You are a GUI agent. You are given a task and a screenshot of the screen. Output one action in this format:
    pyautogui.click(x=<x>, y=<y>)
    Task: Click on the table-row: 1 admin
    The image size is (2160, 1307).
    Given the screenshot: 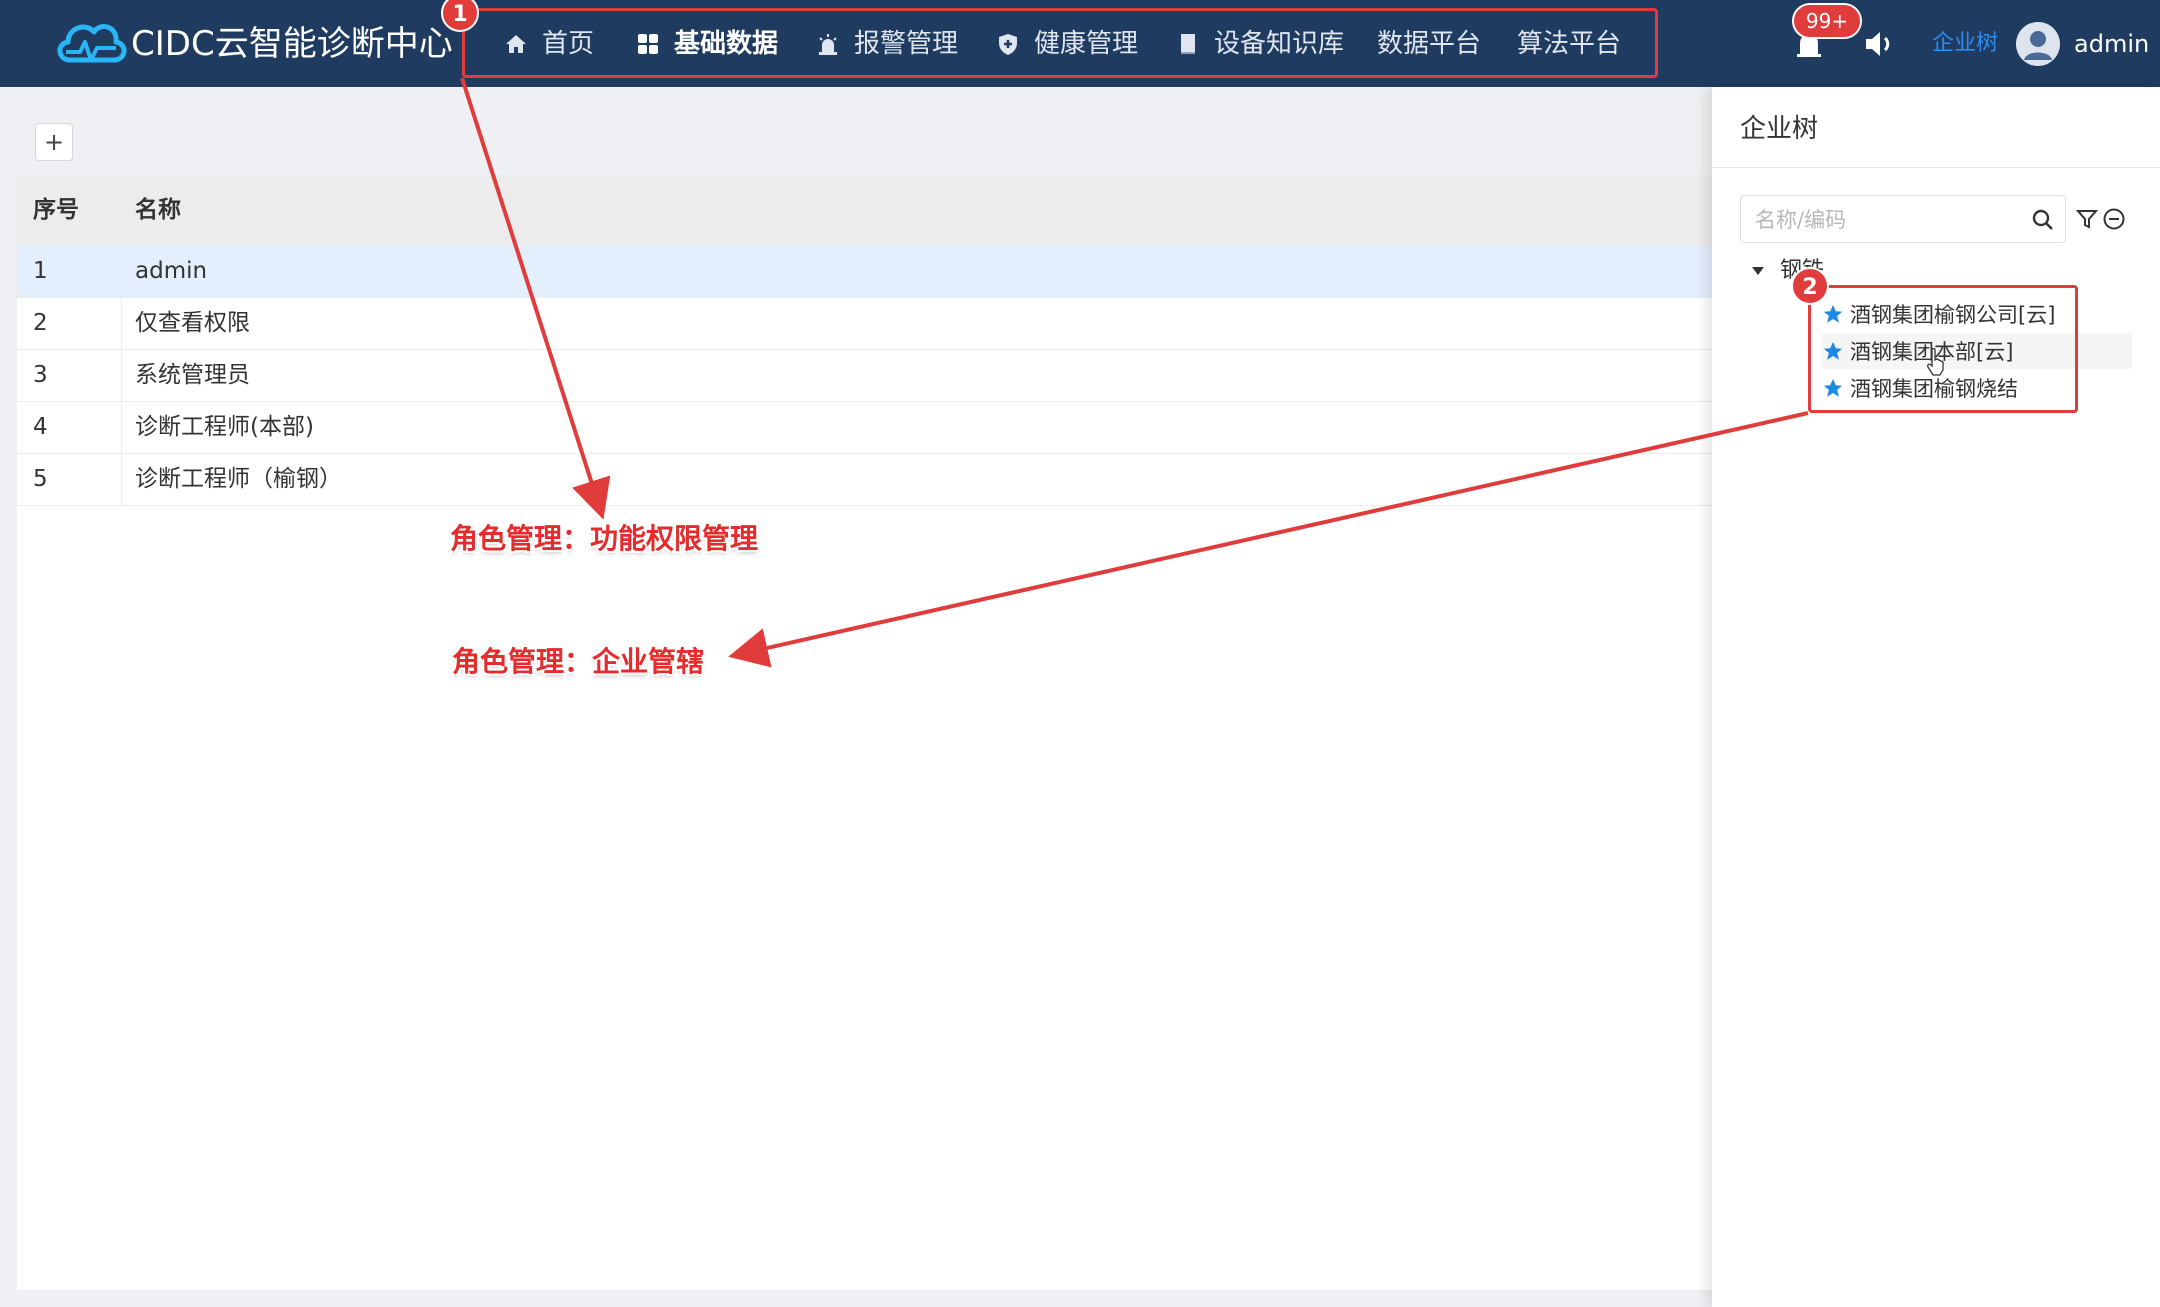 What is the action you would take?
    pyautogui.click(x=864, y=271)
    